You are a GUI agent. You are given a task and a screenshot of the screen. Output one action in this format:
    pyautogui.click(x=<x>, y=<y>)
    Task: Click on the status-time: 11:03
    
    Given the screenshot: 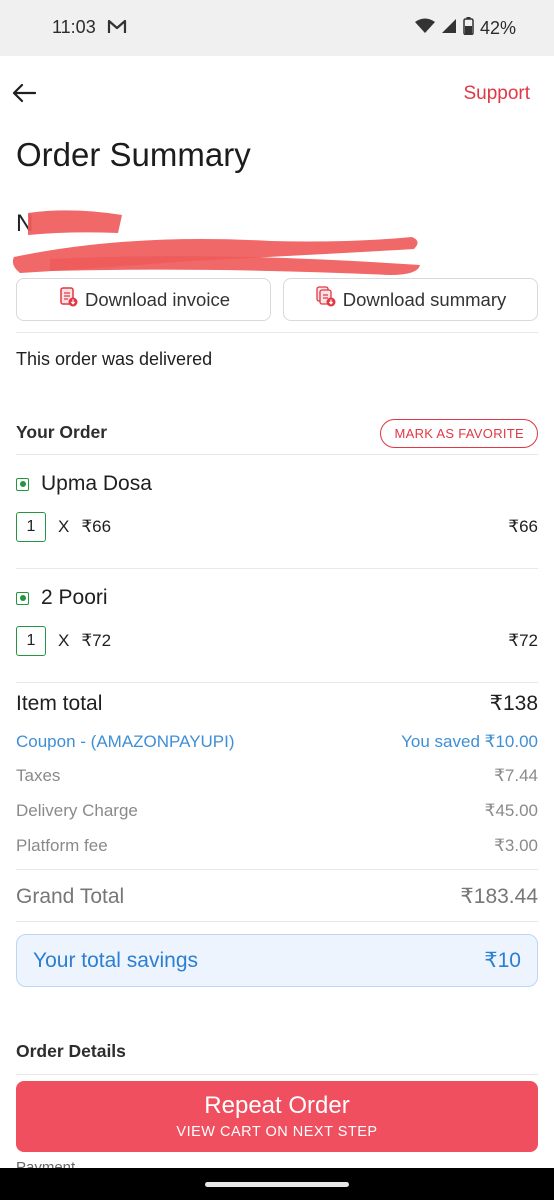 What is the action you would take?
    pyautogui.click(x=74, y=27)
    